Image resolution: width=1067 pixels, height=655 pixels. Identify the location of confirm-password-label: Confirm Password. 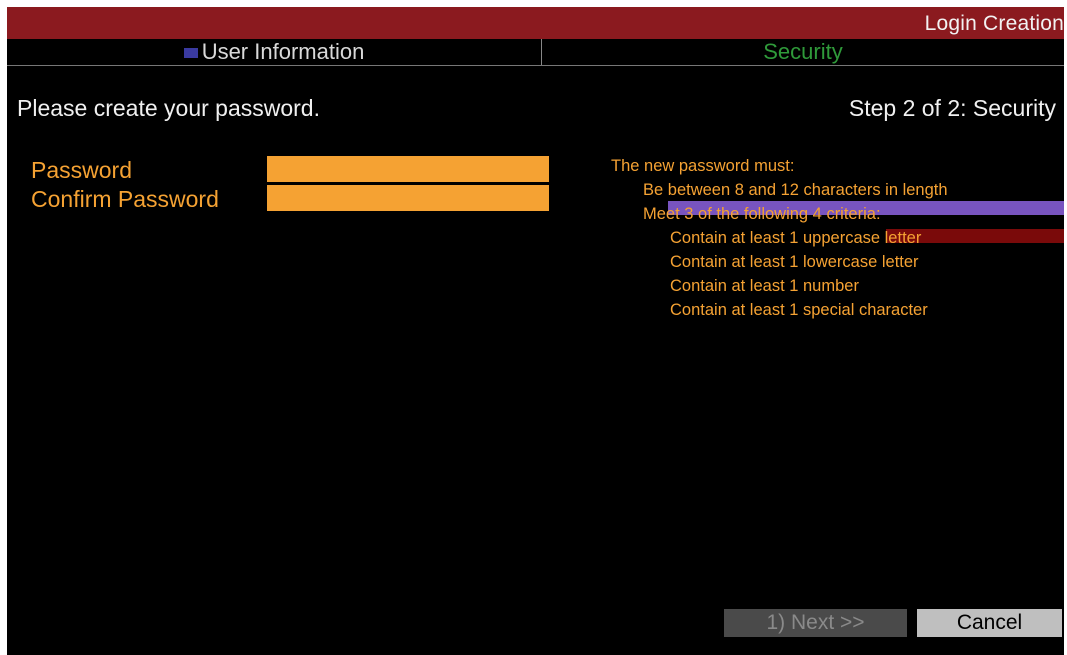
(125, 199).